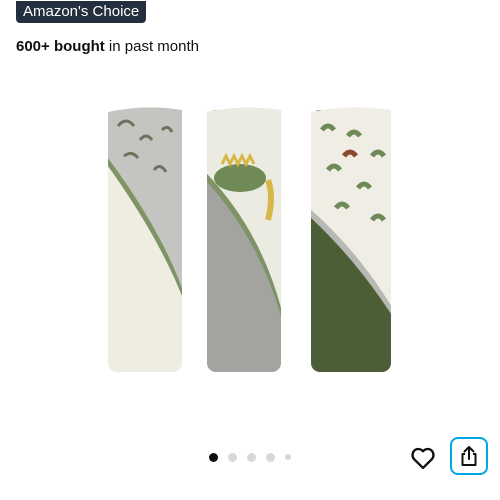  What do you see at coordinates (151, 46) in the screenshot?
I see `bought-suffix: in past month` at bounding box center [151, 46].